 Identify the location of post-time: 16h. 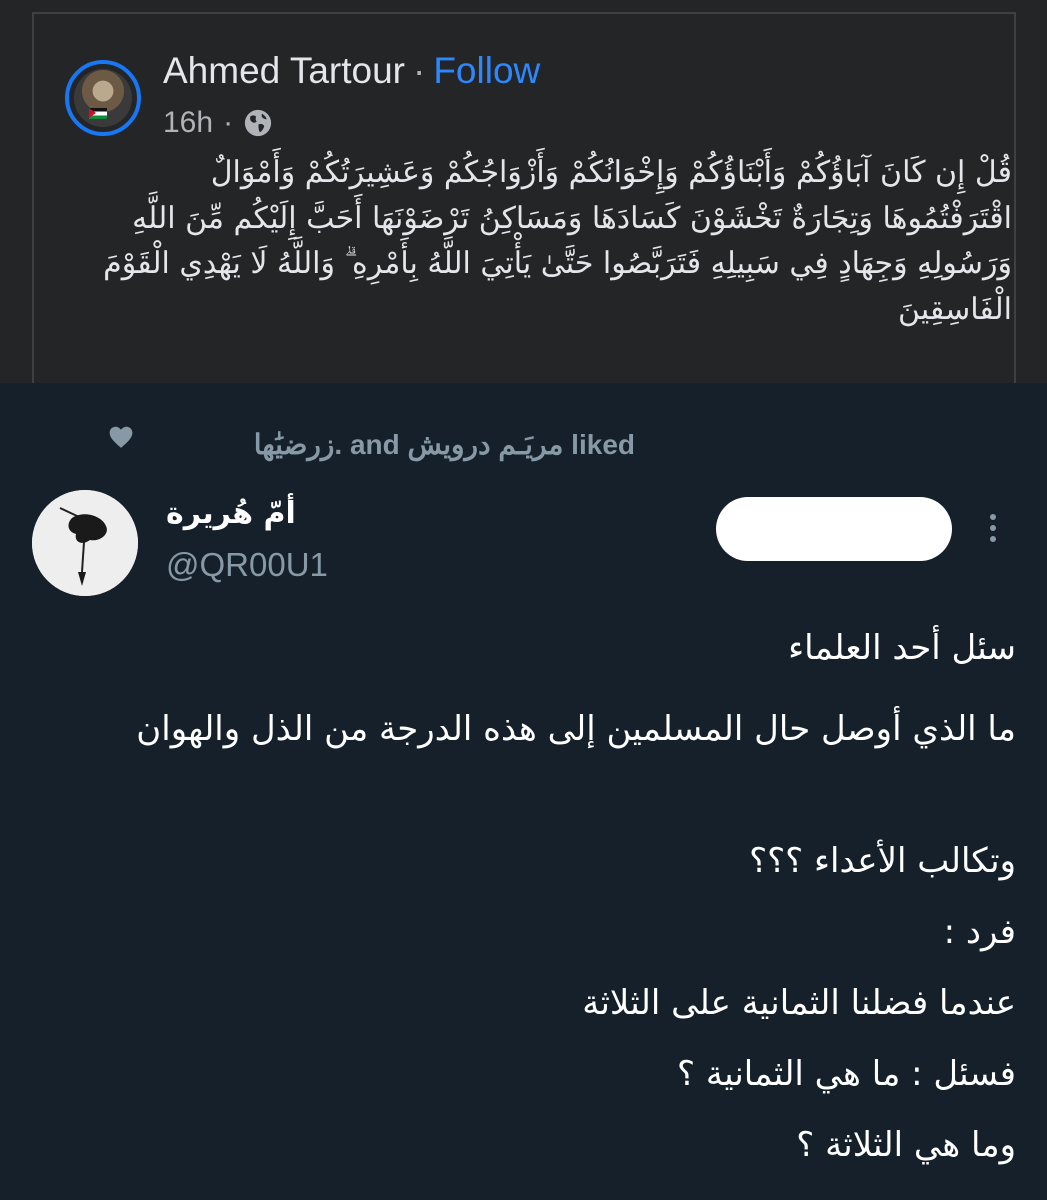
(188, 123).